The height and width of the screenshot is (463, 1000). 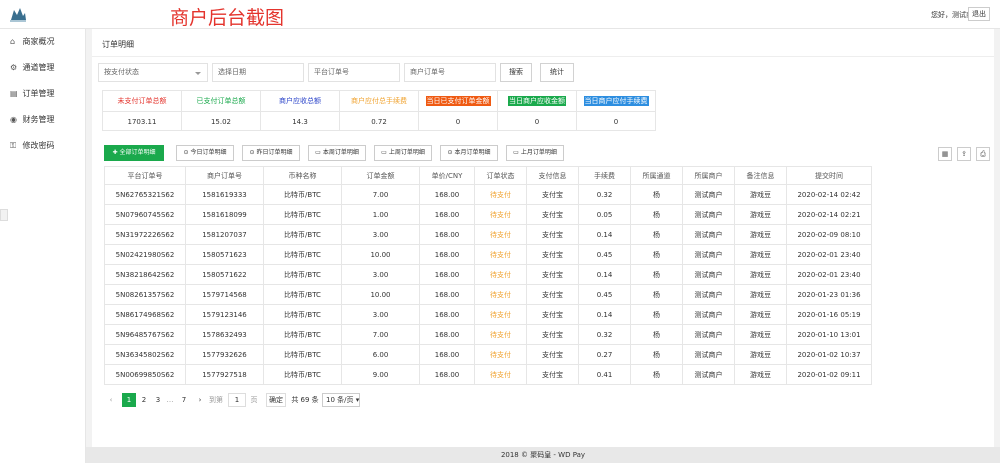 What do you see at coordinates (829, 254) in the screenshot?
I see `table-cell: 2020-02-01 23:40` at bounding box center [829, 254].